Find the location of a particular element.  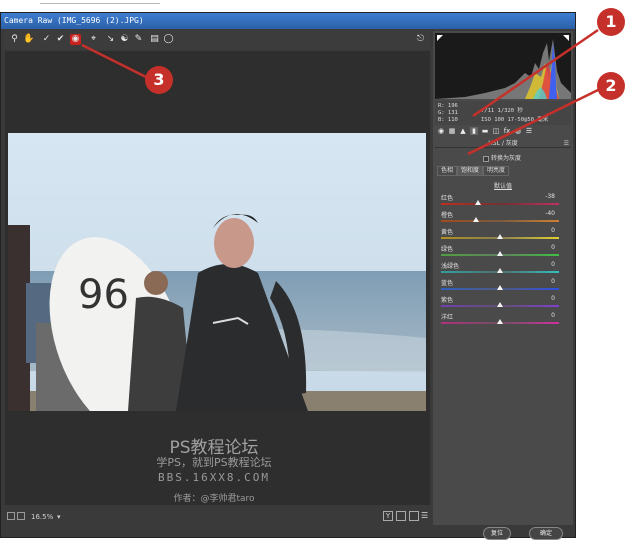

shadow-clip-icon is located at coordinates (440, 38).